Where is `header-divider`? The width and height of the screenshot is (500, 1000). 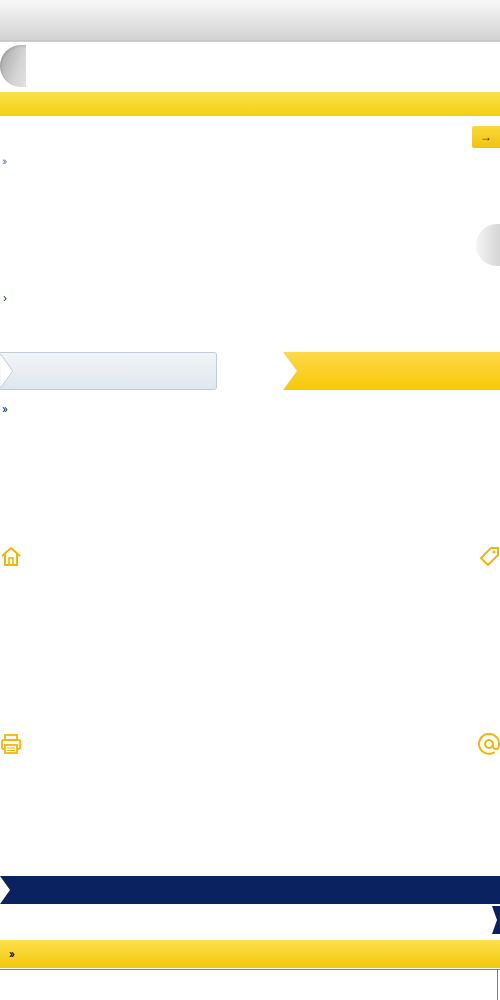 header-divider is located at coordinates (250, 41).